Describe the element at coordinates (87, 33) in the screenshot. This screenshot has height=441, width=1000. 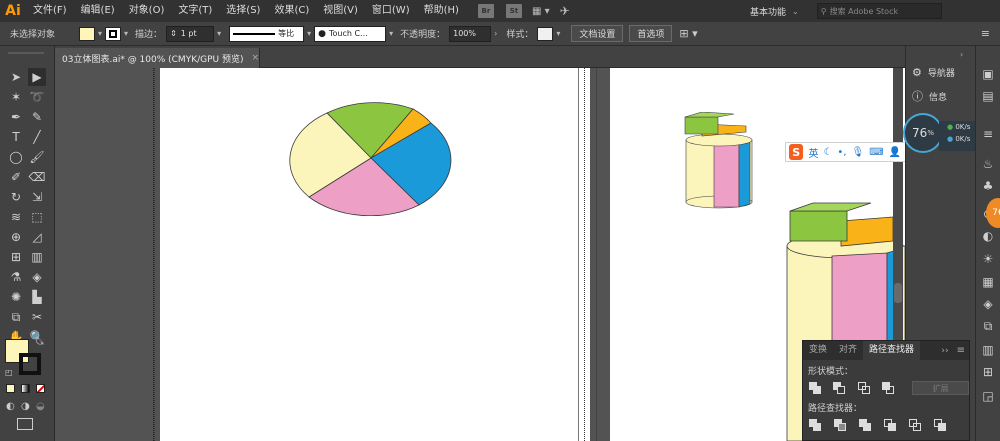
I see `fill-swatch` at that location.